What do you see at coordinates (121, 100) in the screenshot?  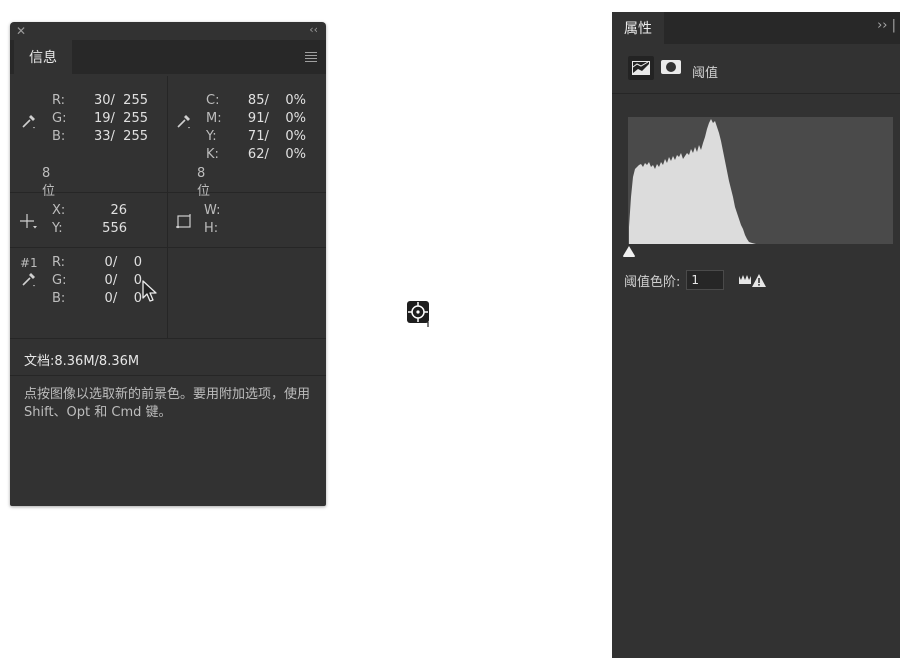 I see `rgb-r-value: 30/ 255` at bounding box center [121, 100].